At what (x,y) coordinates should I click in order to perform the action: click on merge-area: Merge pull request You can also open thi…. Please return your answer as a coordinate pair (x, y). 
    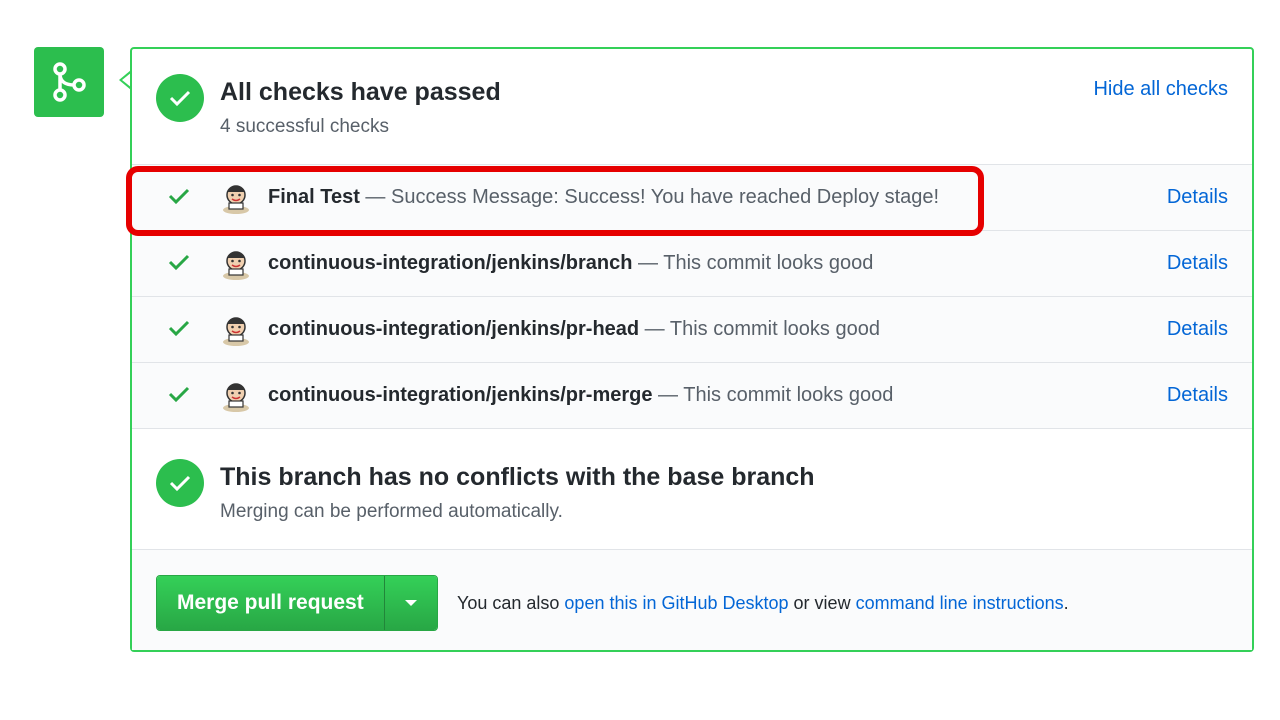
    Looking at the image, I should click on (692, 600).